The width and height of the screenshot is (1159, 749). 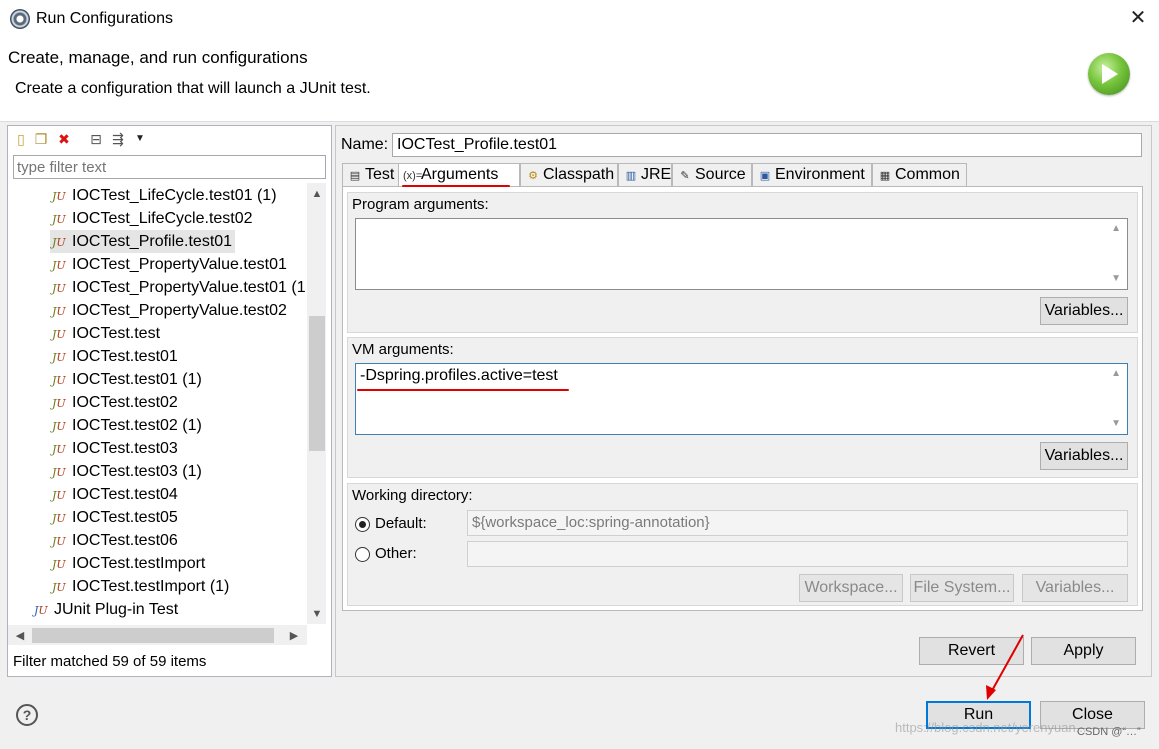 What do you see at coordinates (115, 494) in the screenshot?
I see `tree-item: JU IOCTest.test04` at bounding box center [115, 494].